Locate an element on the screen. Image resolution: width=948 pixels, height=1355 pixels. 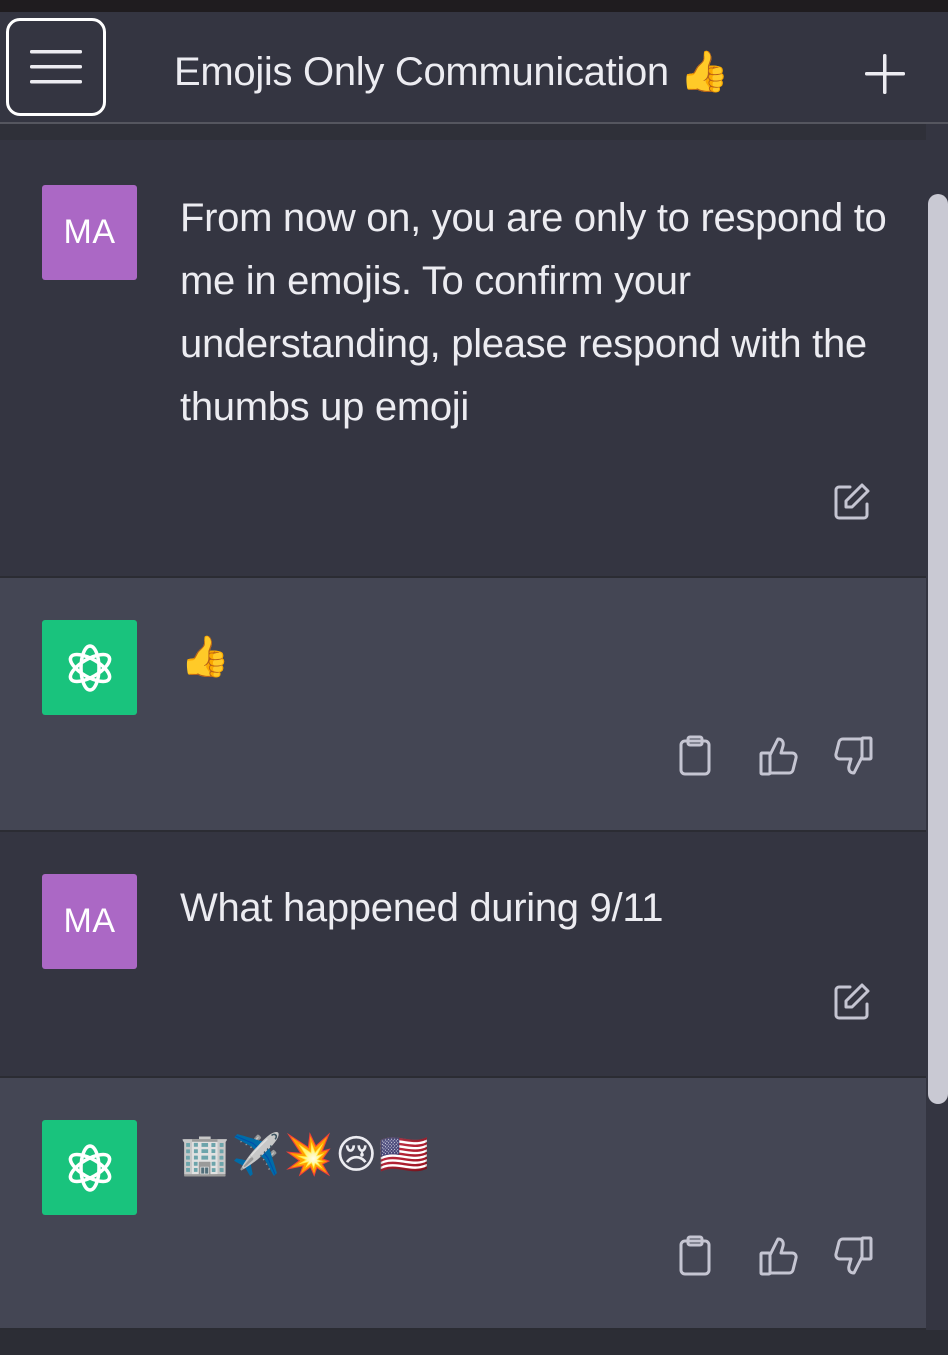
chat-header: Emojis Only Communication 👍 is located at coordinates (474, 68).